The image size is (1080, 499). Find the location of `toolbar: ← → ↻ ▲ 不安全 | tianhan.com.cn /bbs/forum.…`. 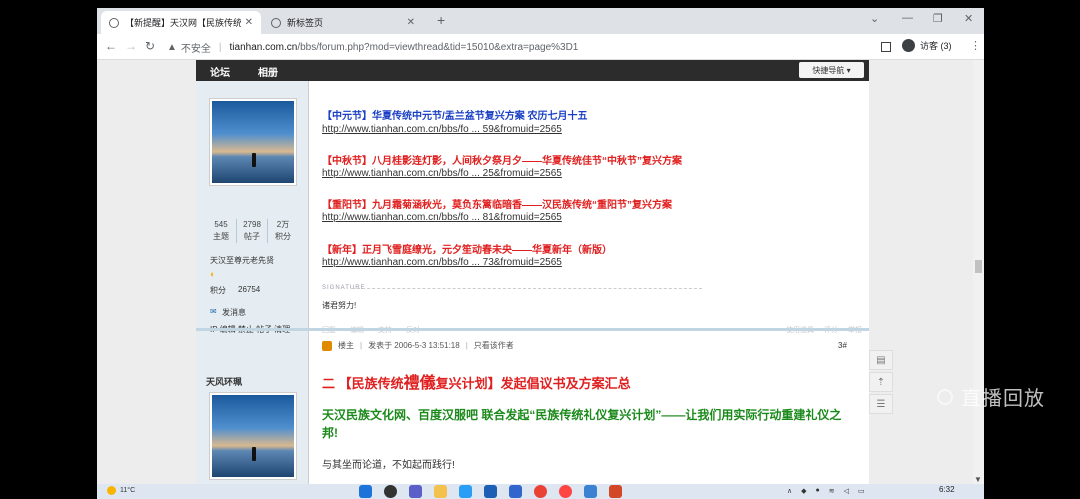

toolbar: ← → ↻ ▲ 不安全 | tianhan.com.cn /bbs/forum.… is located at coordinates (540, 47).